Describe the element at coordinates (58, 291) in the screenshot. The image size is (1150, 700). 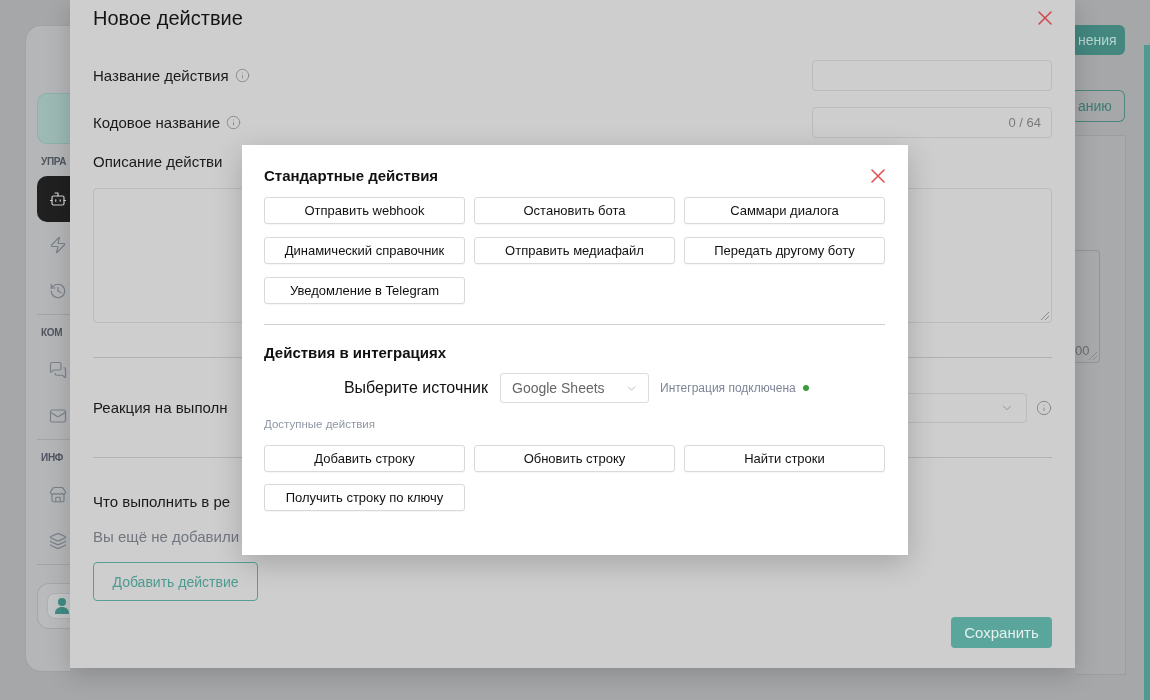
I see `history-icon` at that location.